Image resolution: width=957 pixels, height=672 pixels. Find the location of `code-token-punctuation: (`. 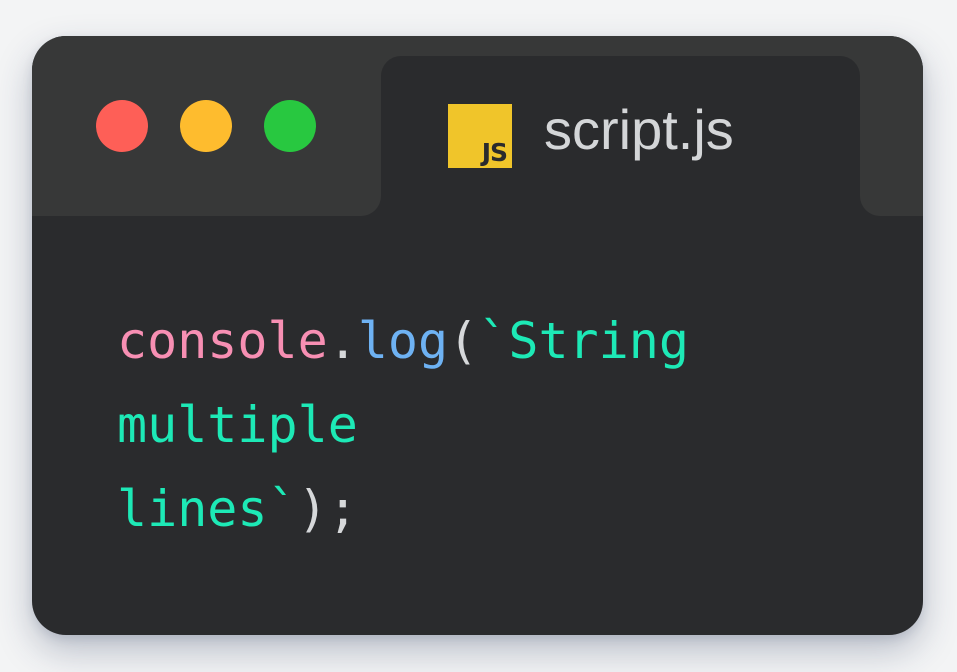

code-token-punctuation: ( is located at coordinates (463, 341).